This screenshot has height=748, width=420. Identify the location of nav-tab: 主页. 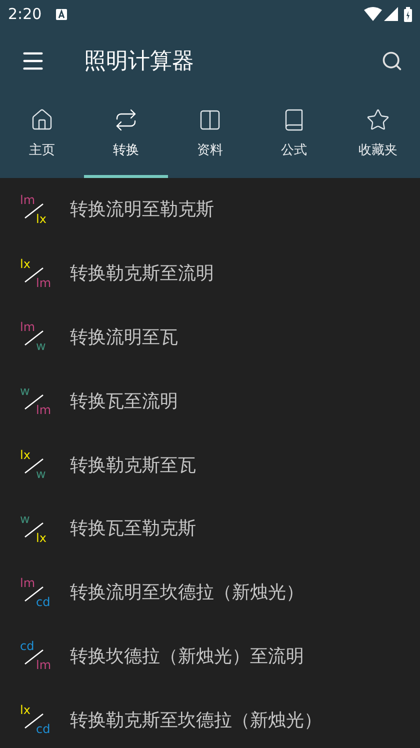
(42, 136).